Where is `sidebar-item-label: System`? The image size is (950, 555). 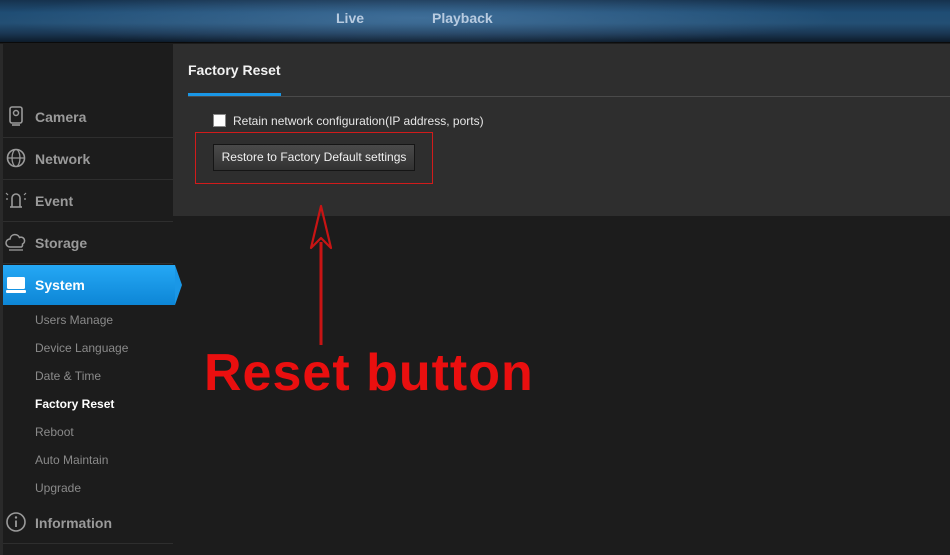 sidebar-item-label: System is located at coordinates (60, 285).